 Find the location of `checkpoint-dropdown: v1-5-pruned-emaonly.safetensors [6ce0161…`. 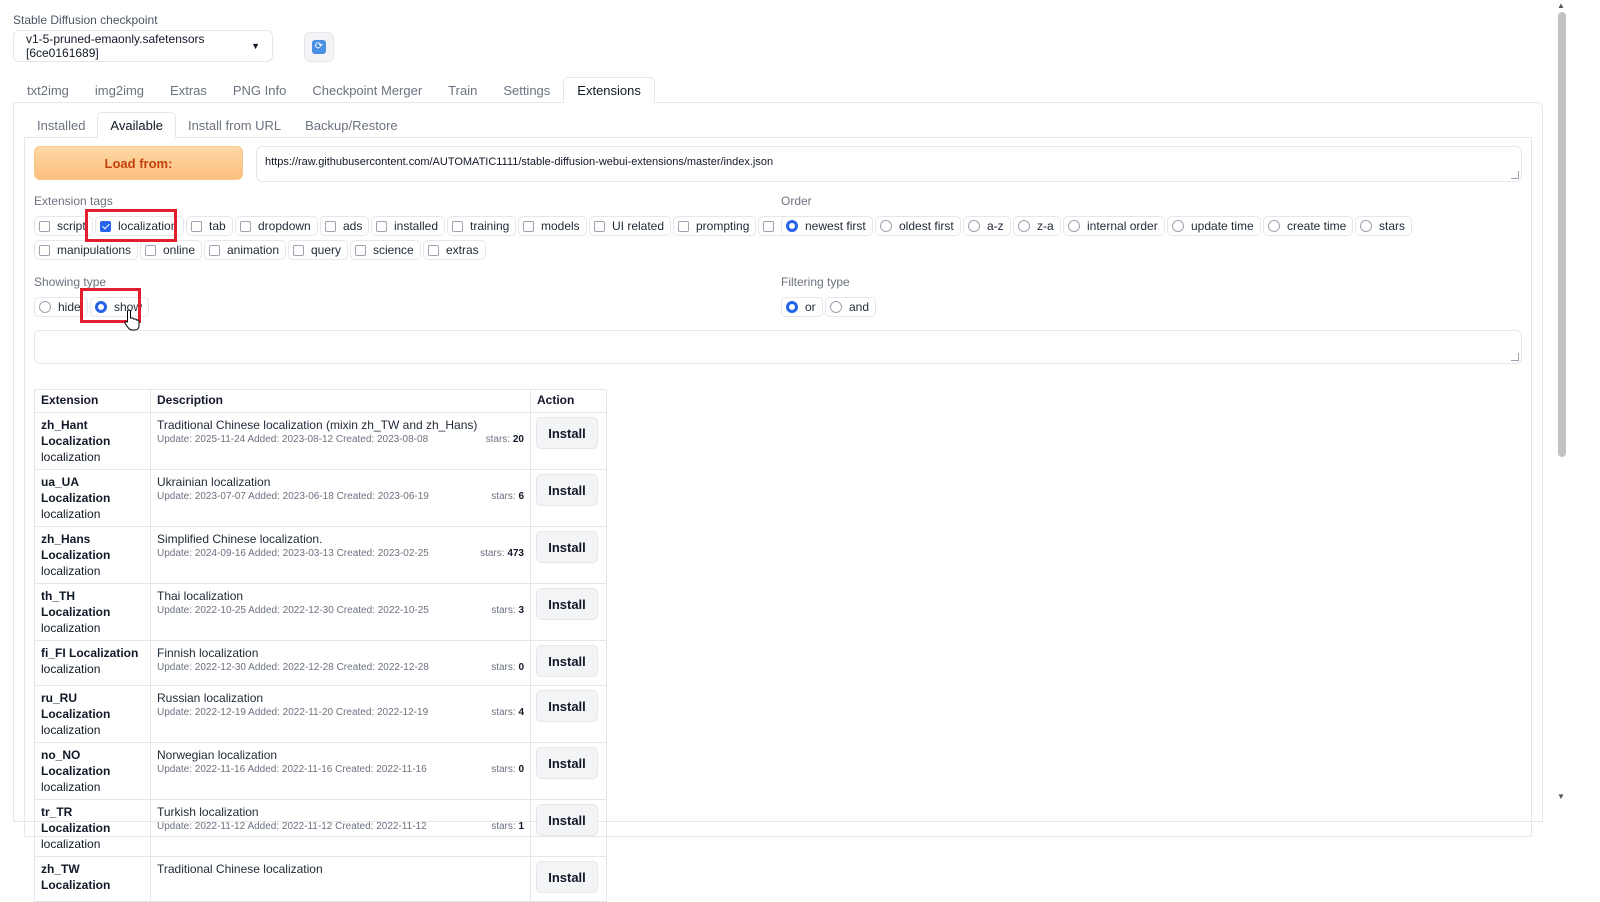

checkpoint-dropdown: v1-5-pruned-emaonly.safetensors [6ce0161… is located at coordinates (143, 46).